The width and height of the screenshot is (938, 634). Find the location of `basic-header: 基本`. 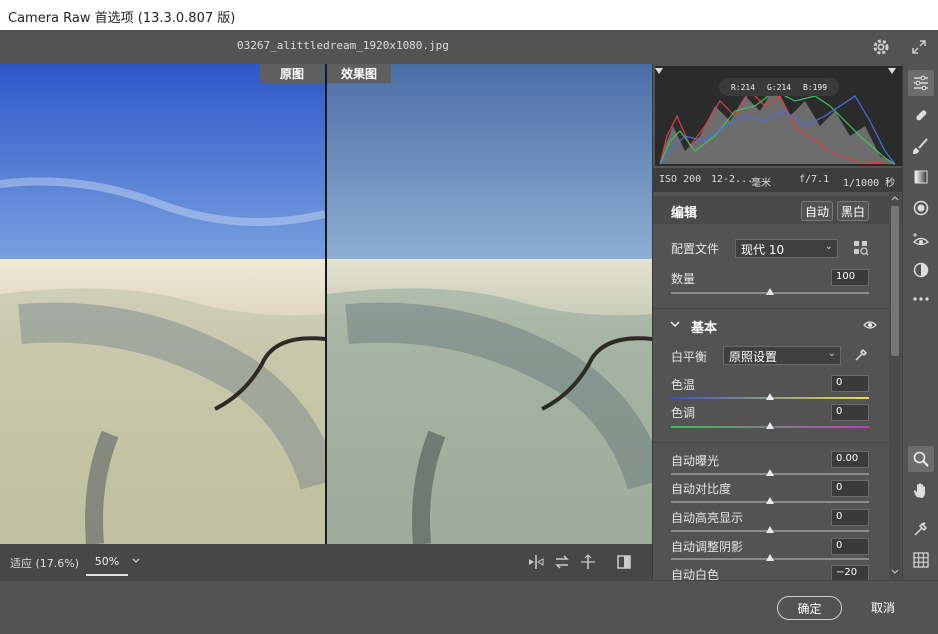

basic-header: 基本 is located at coordinates (778, 325).